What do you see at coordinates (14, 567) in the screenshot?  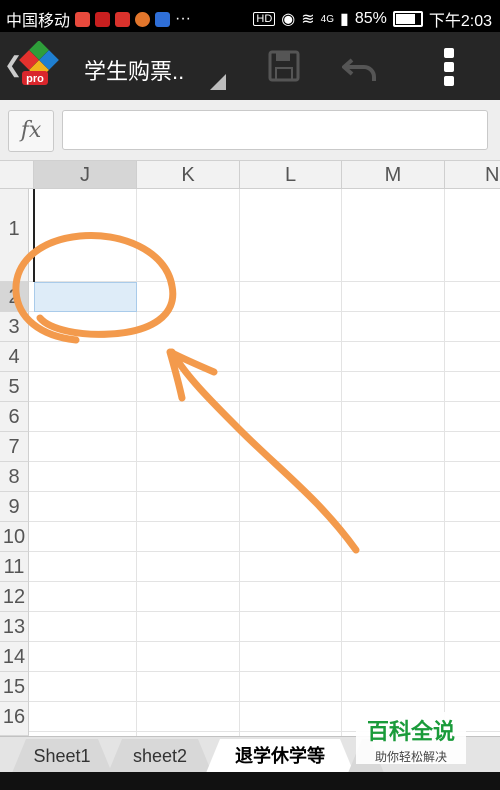 I see `row-header-11: 11` at bounding box center [14, 567].